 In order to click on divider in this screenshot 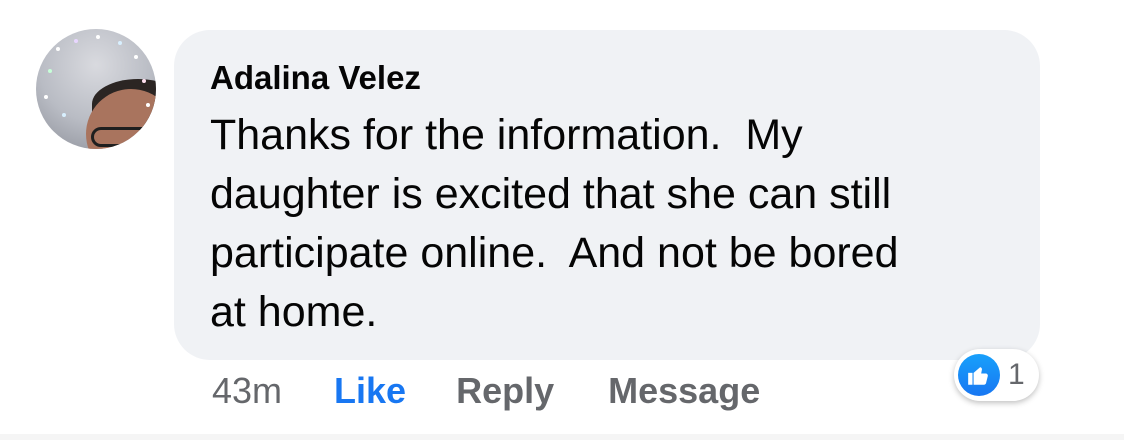, I will do `click(562, 437)`.